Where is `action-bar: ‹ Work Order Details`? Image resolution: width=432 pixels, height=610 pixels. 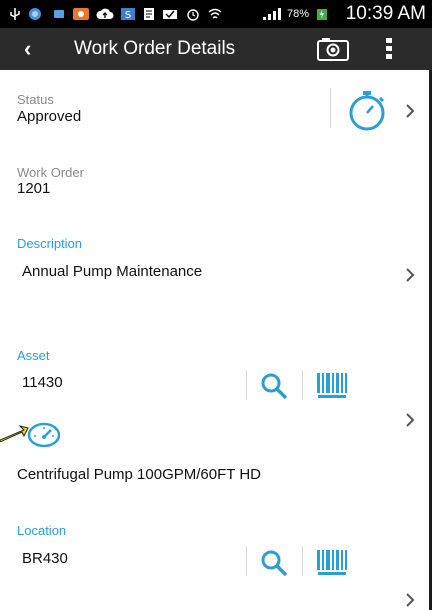
action-bar: ‹ Work Order Details is located at coordinates (216, 49).